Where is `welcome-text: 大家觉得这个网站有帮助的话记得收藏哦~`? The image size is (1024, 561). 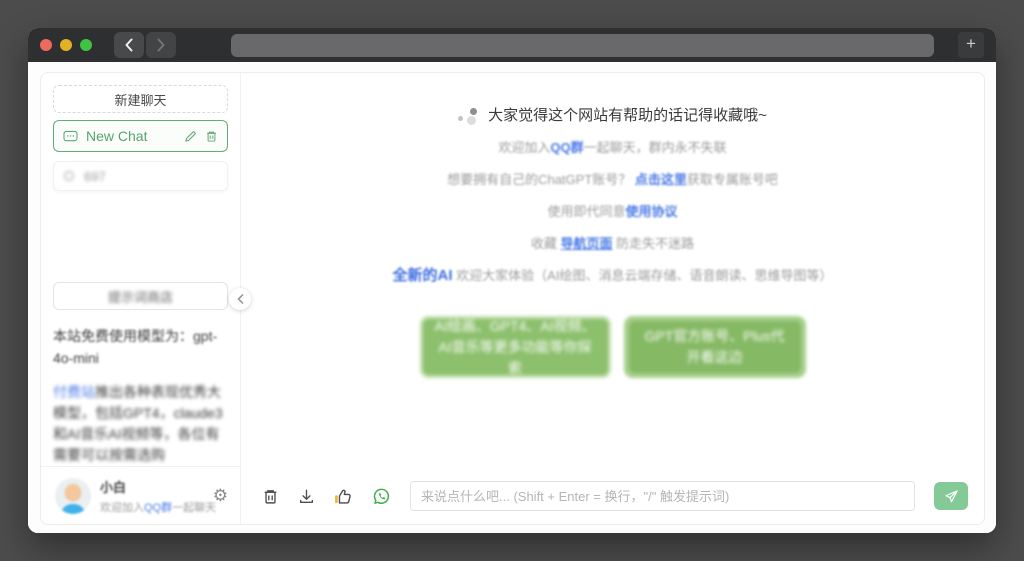 welcome-text: 大家觉得这个网站有帮助的话记得收藏哦~ is located at coordinates (627, 115).